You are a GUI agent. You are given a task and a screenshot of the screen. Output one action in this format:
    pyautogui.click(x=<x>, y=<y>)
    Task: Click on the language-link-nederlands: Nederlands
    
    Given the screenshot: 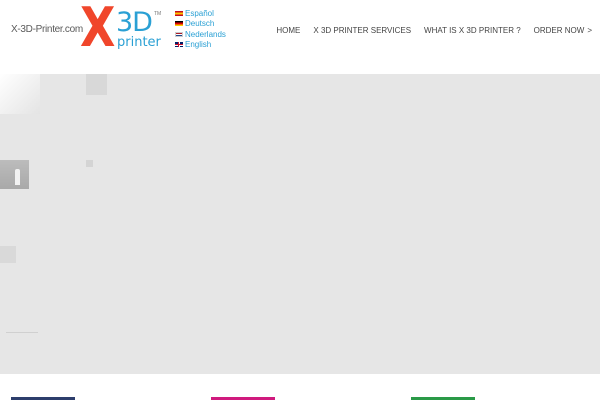 What is the action you would take?
    pyautogui.click(x=210, y=34)
    